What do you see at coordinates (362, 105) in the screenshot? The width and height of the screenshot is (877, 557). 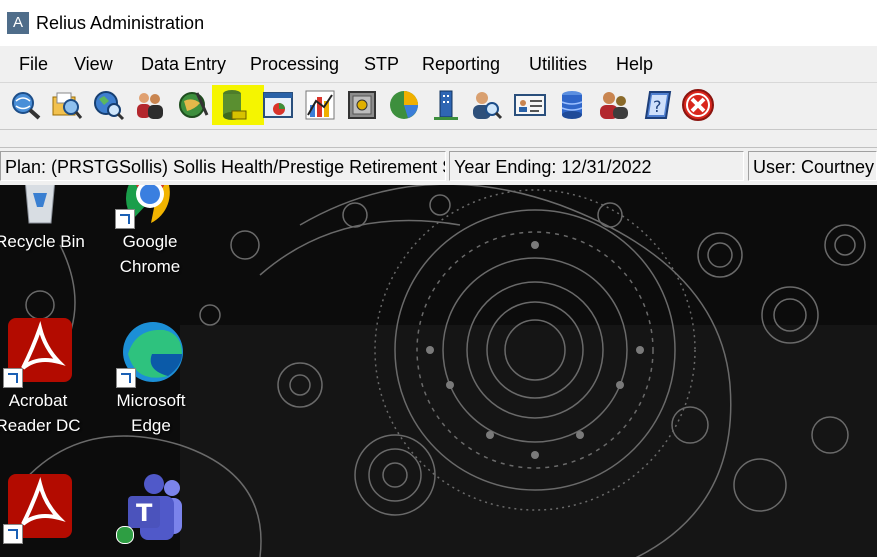 I see `safe-icon` at bounding box center [362, 105].